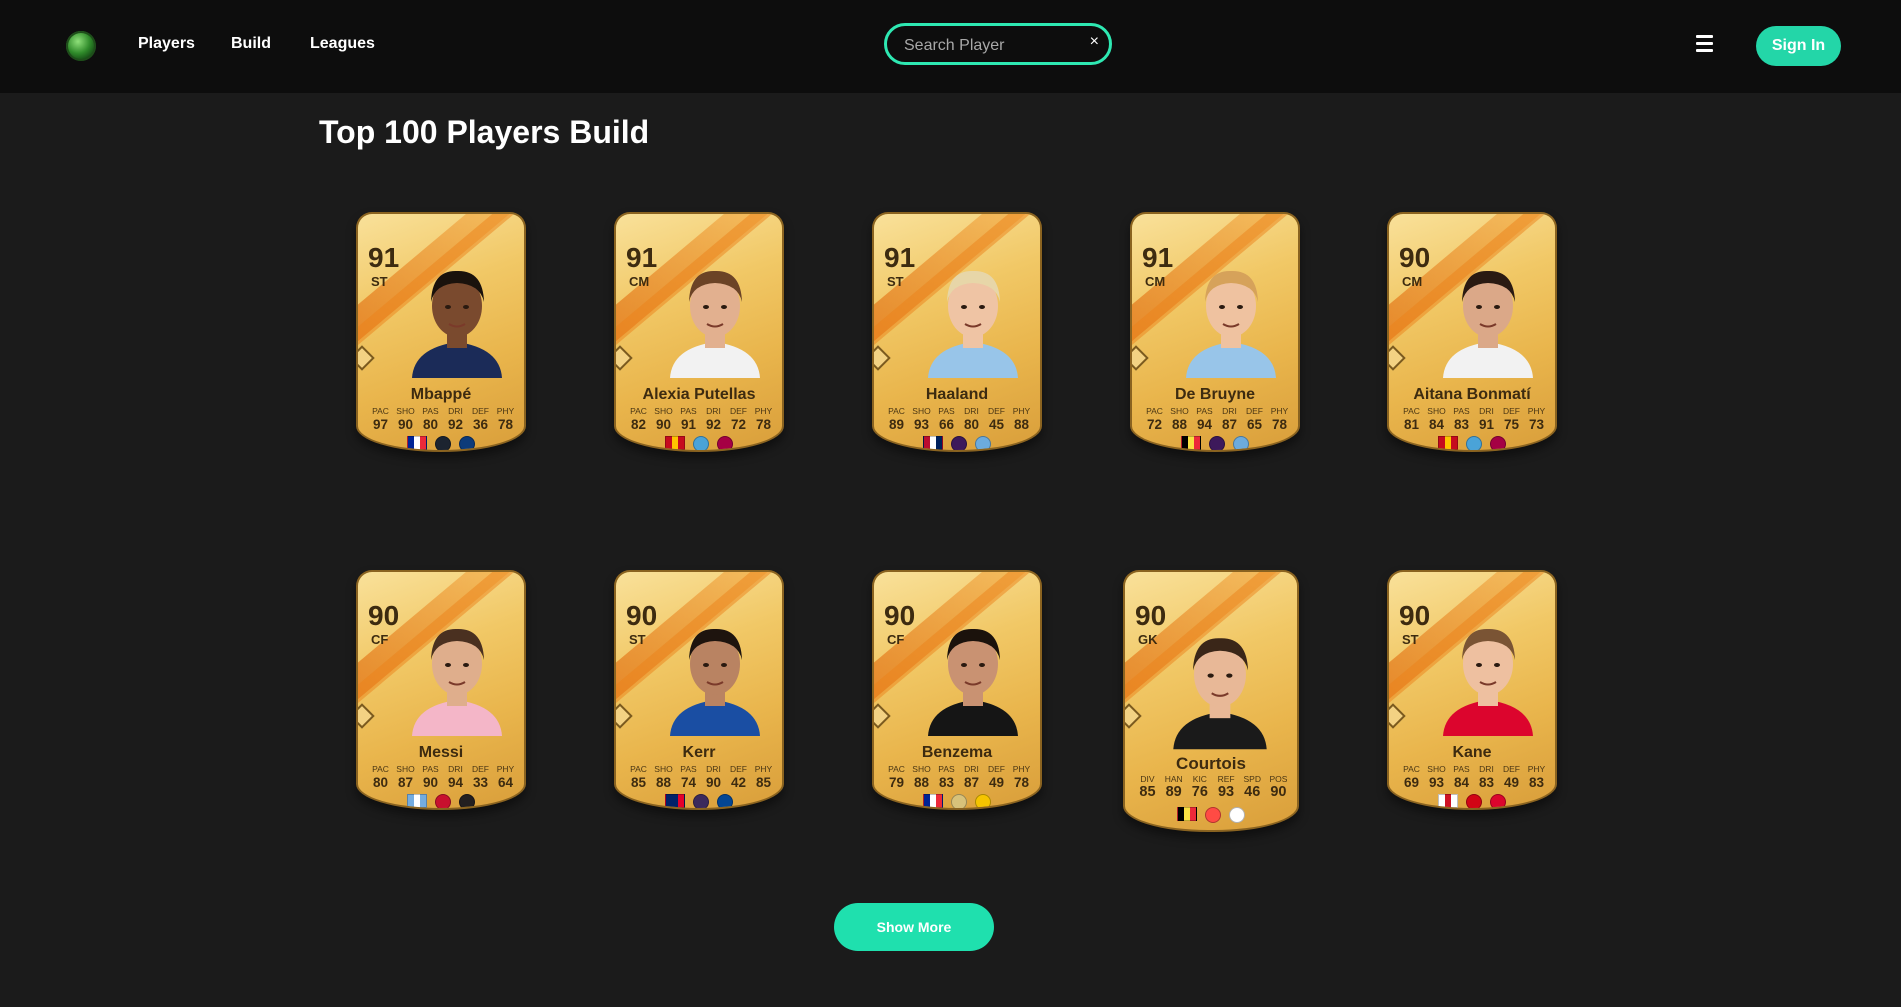  I want to click on stat: PHY 83, so click(1536, 777).